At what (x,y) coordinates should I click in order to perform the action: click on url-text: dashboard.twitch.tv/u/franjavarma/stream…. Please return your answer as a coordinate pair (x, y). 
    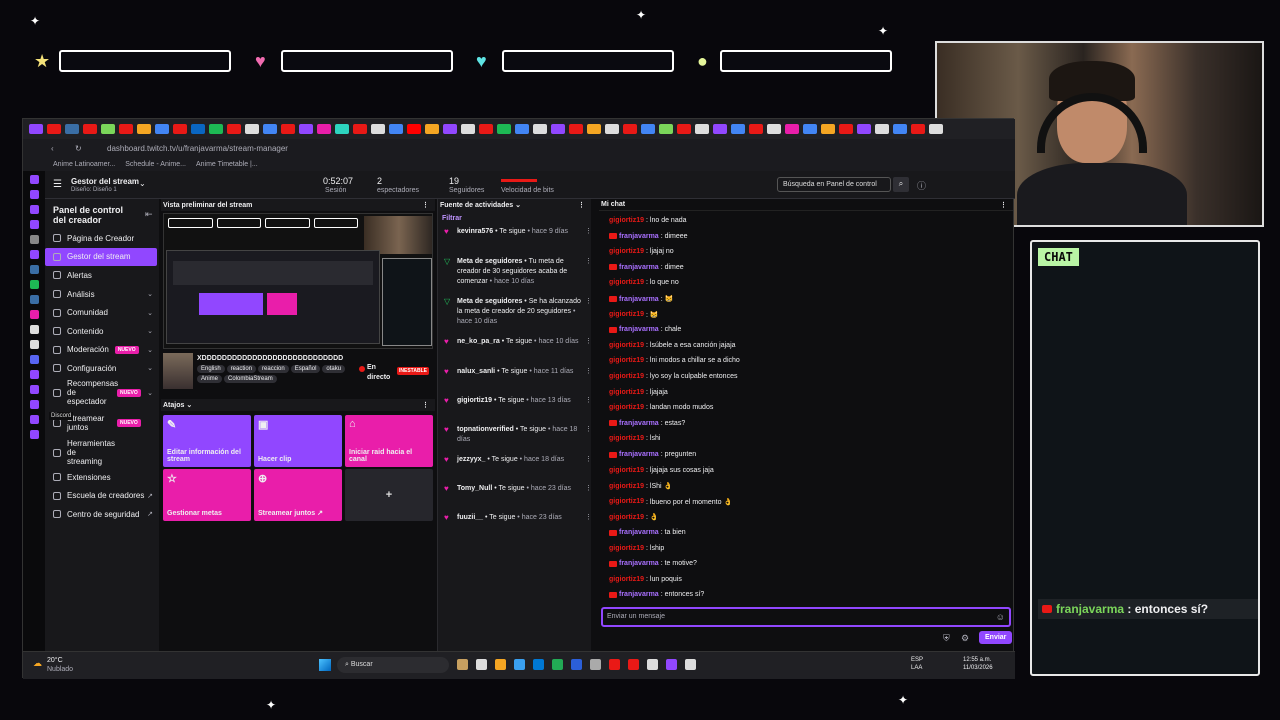
    Looking at the image, I should click on (197, 148).